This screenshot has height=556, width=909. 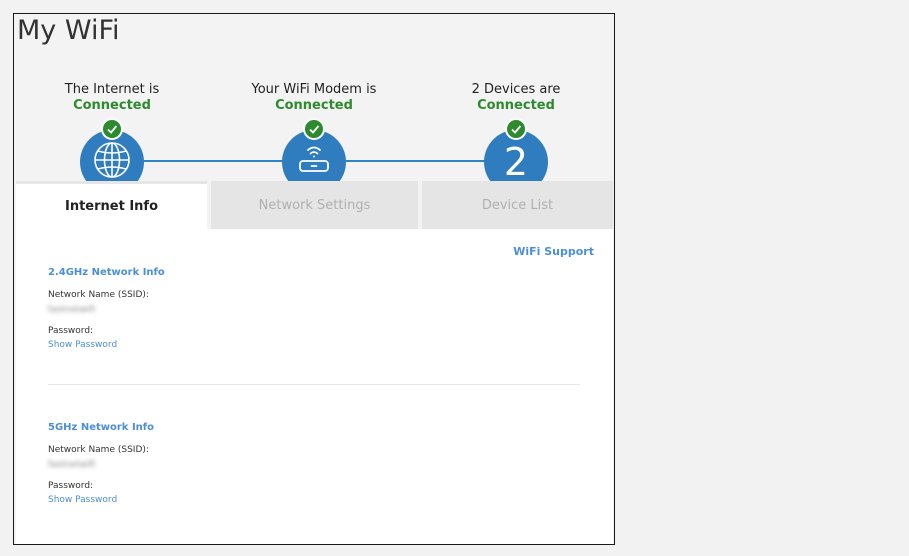 I want to click on tab-device-list: Device List, so click(x=517, y=205).